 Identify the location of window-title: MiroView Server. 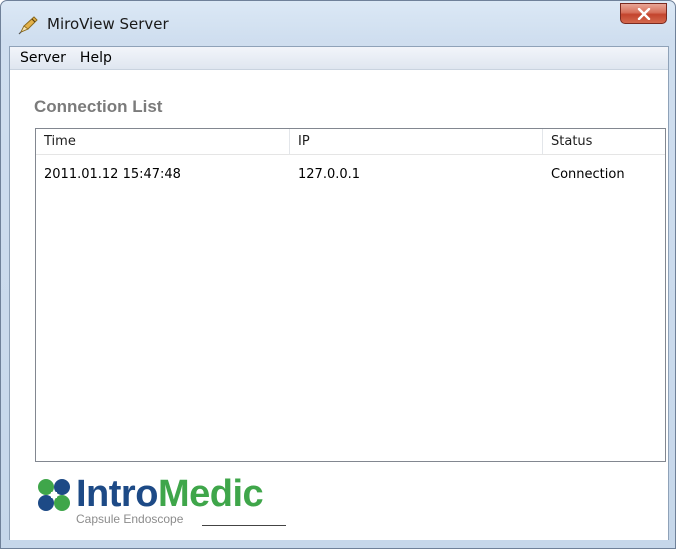
(108, 24).